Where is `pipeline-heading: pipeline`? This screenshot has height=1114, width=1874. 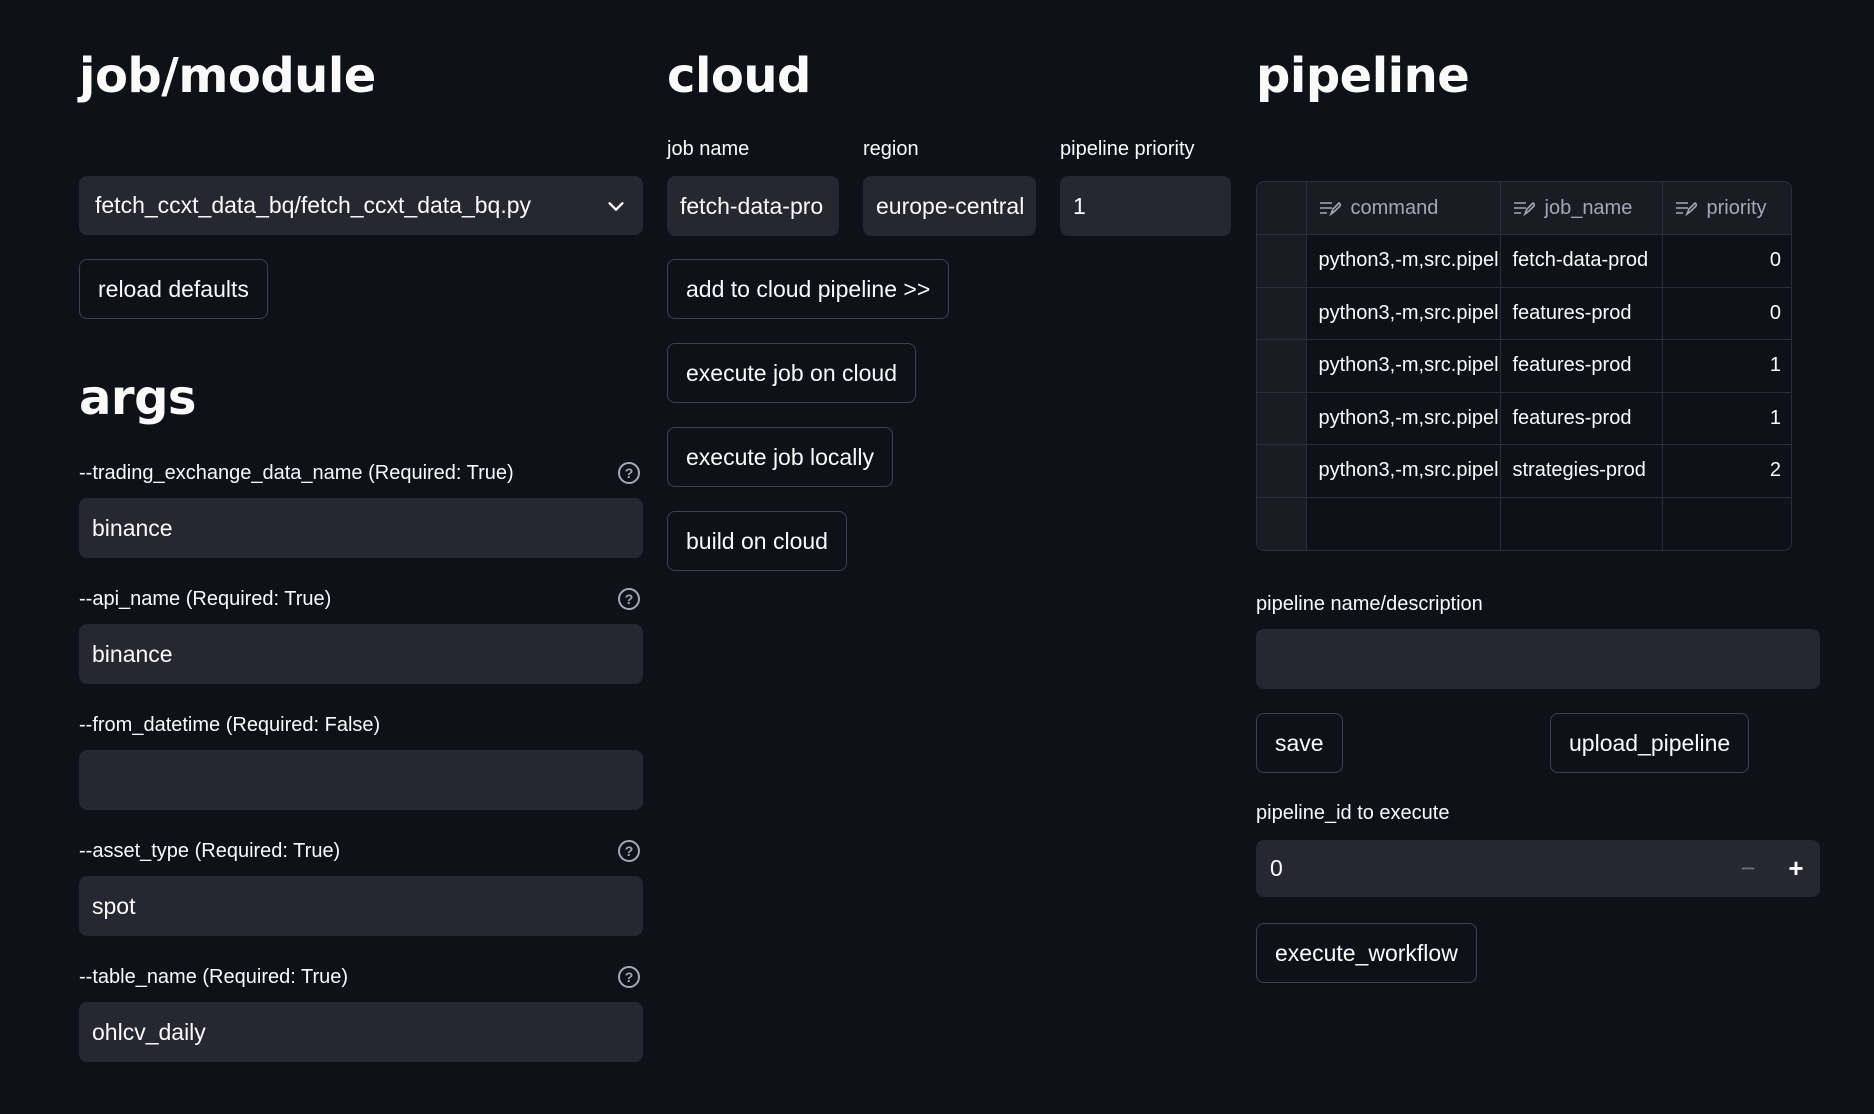
pipeline-heading: pipeline is located at coordinates (1363, 76).